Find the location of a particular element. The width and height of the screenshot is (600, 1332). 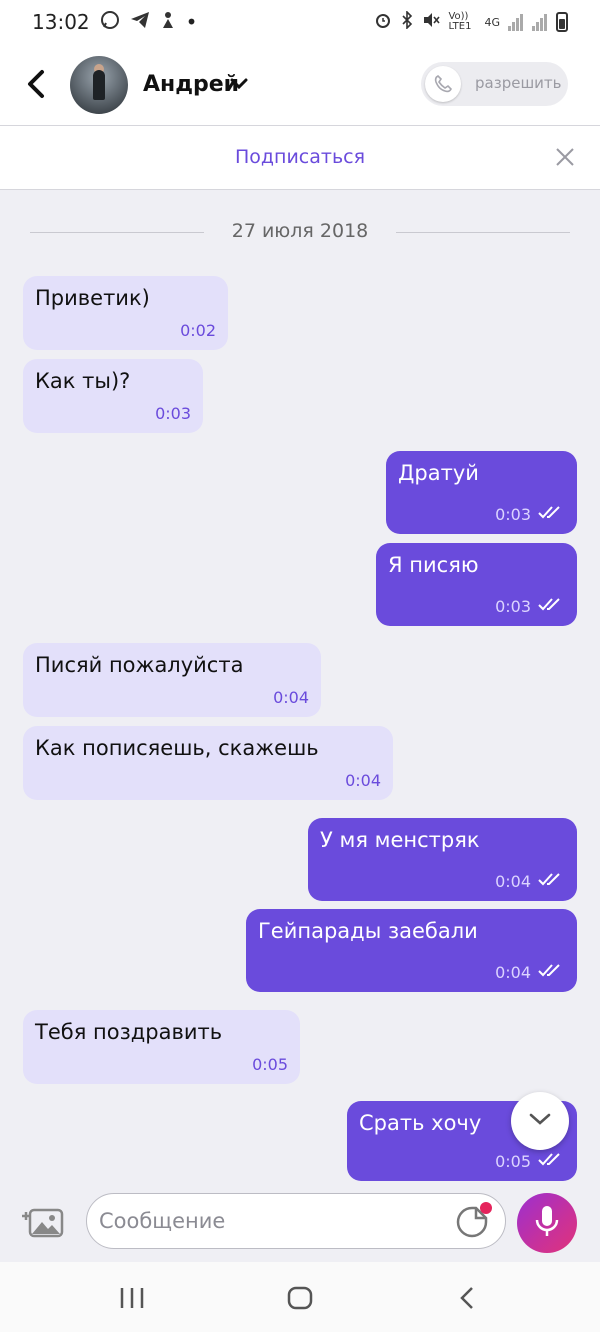

bluetooth-icon is located at coordinates (407, 21).